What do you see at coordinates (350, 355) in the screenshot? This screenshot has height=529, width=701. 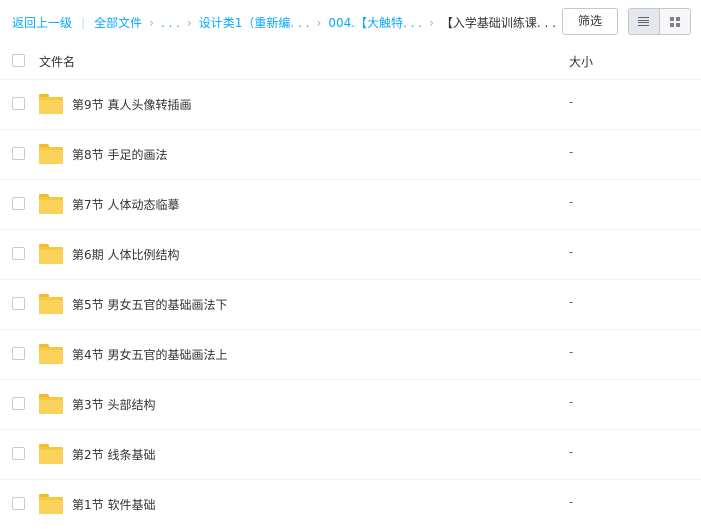 I see `table-row: 第4节 男女五官的基础画法上 -` at bounding box center [350, 355].